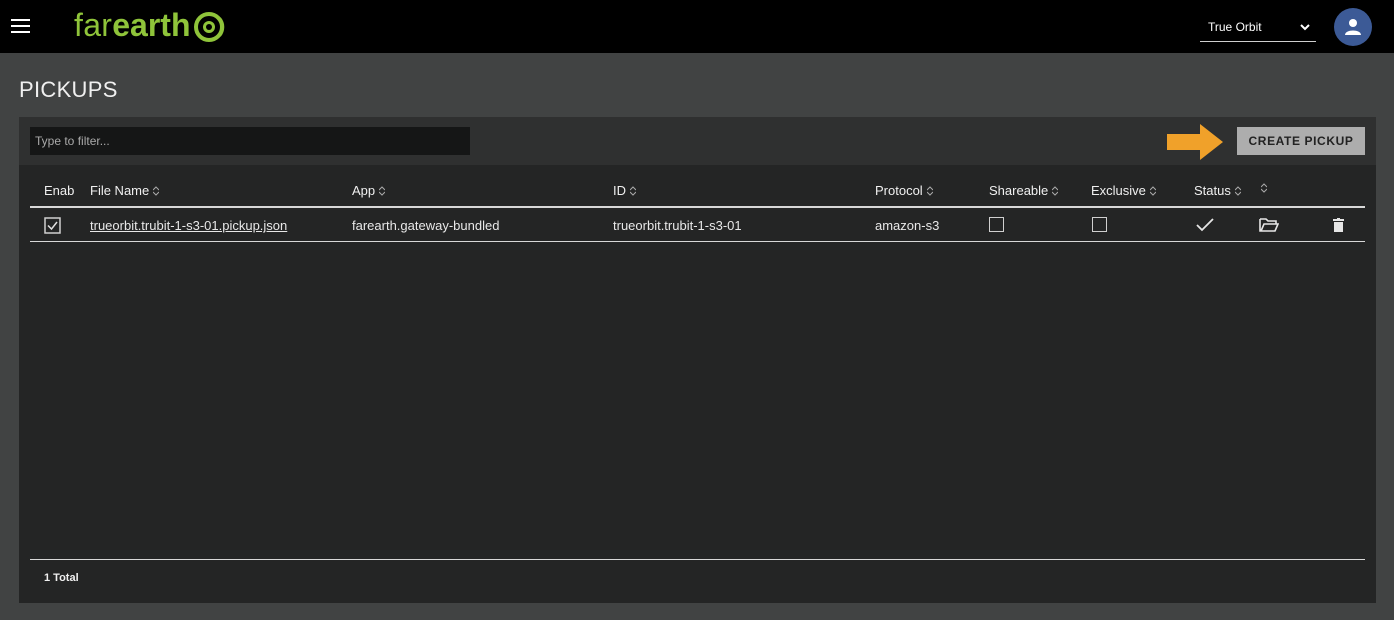 Image resolution: width=1394 pixels, height=620 pixels. Describe the element at coordinates (426, 225) in the screenshot. I see `app-cell: farearth.gateway-bundled` at that location.